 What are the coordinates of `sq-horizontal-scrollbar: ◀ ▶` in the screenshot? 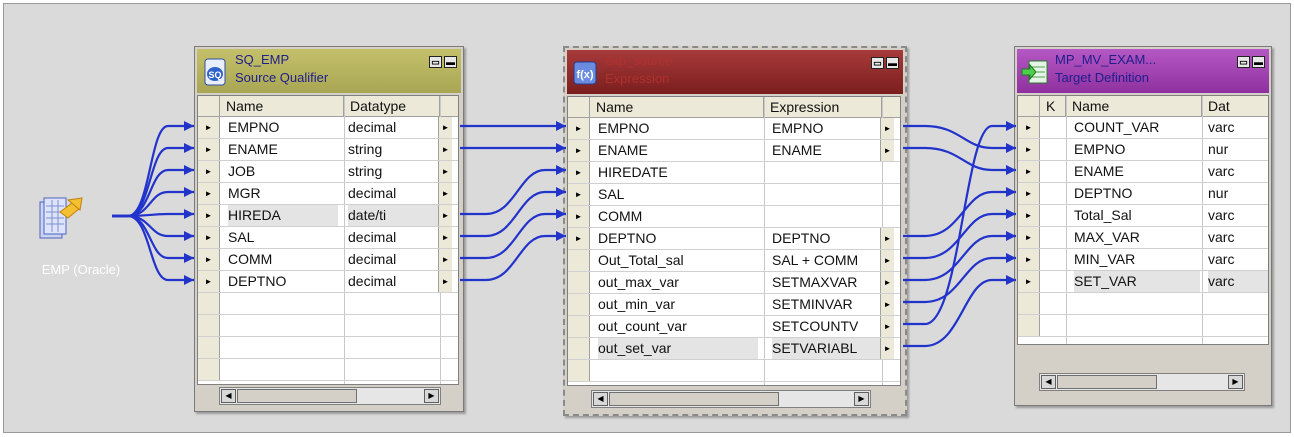 It's located at (330, 396).